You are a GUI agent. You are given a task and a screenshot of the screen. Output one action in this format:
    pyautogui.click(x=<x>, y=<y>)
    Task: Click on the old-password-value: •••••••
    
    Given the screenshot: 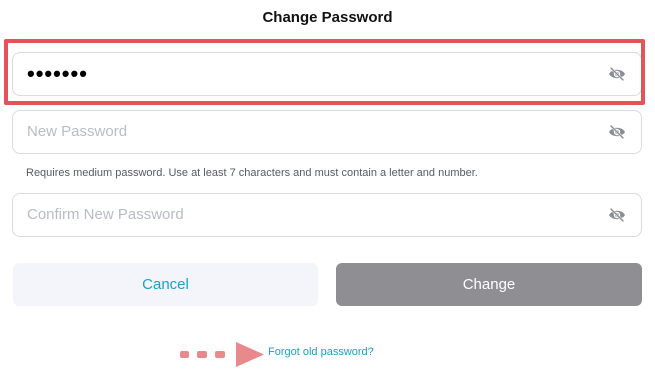 What is the action you would take?
    pyautogui.click(x=57, y=73)
    